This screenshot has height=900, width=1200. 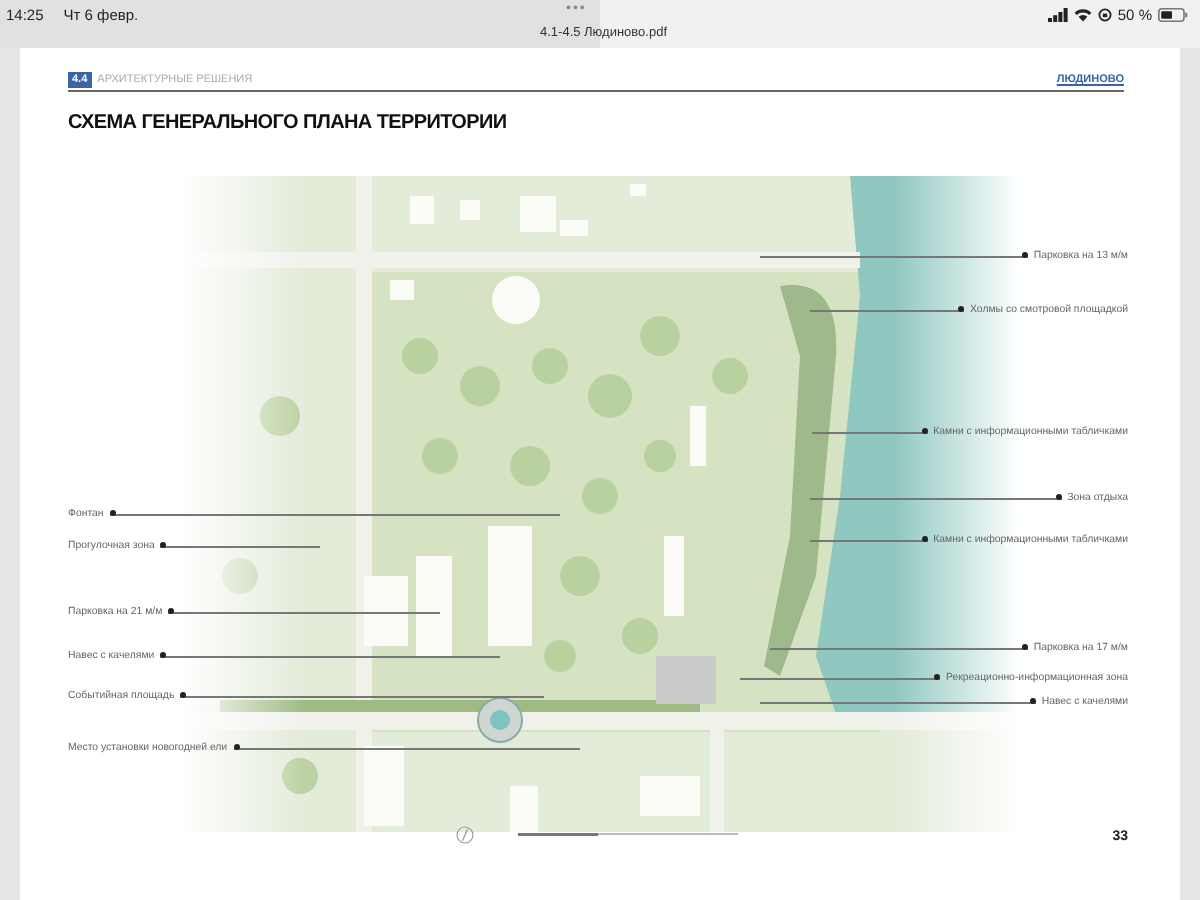 I want to click on signal-icon, so click(x=1057, y=15).